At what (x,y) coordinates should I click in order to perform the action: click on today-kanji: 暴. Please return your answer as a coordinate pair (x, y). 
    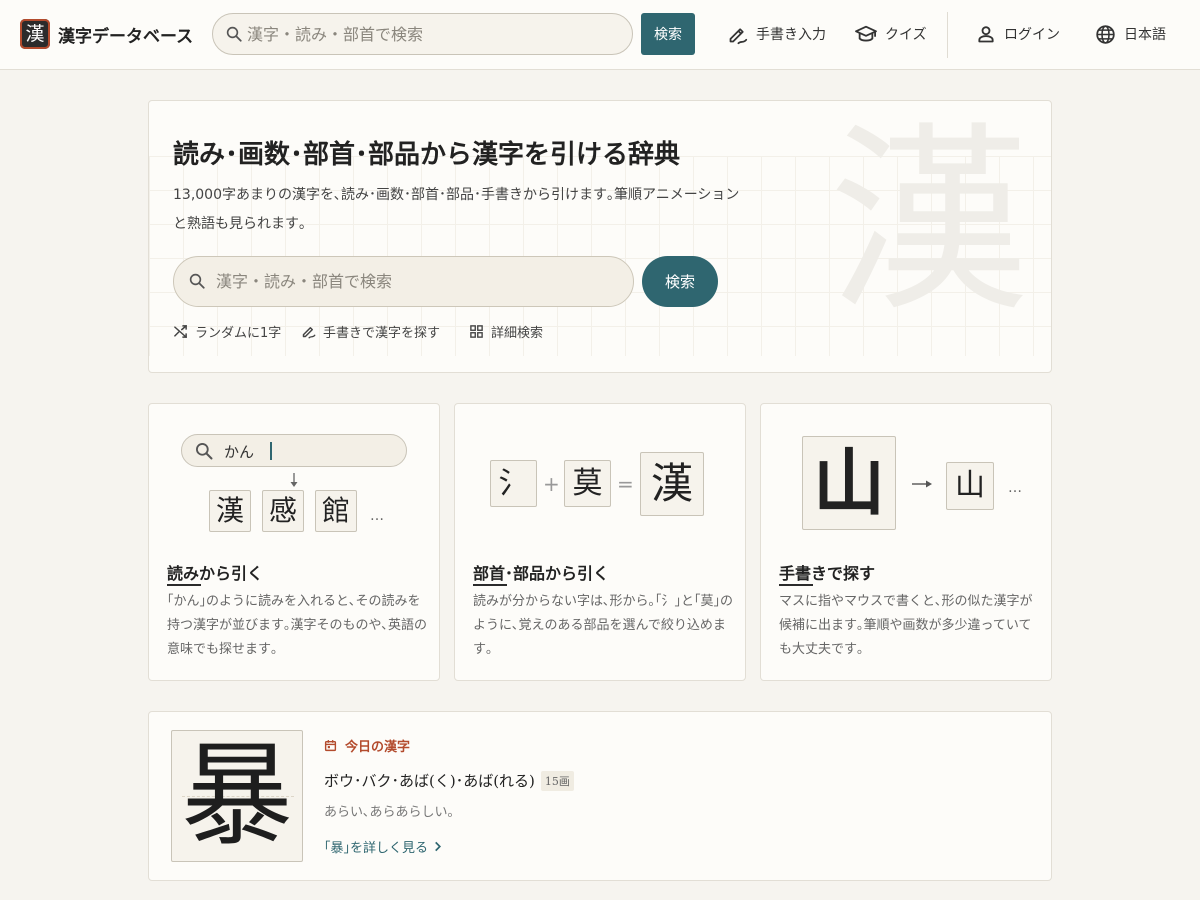
    Looking at the image, I should click on (237, 796).